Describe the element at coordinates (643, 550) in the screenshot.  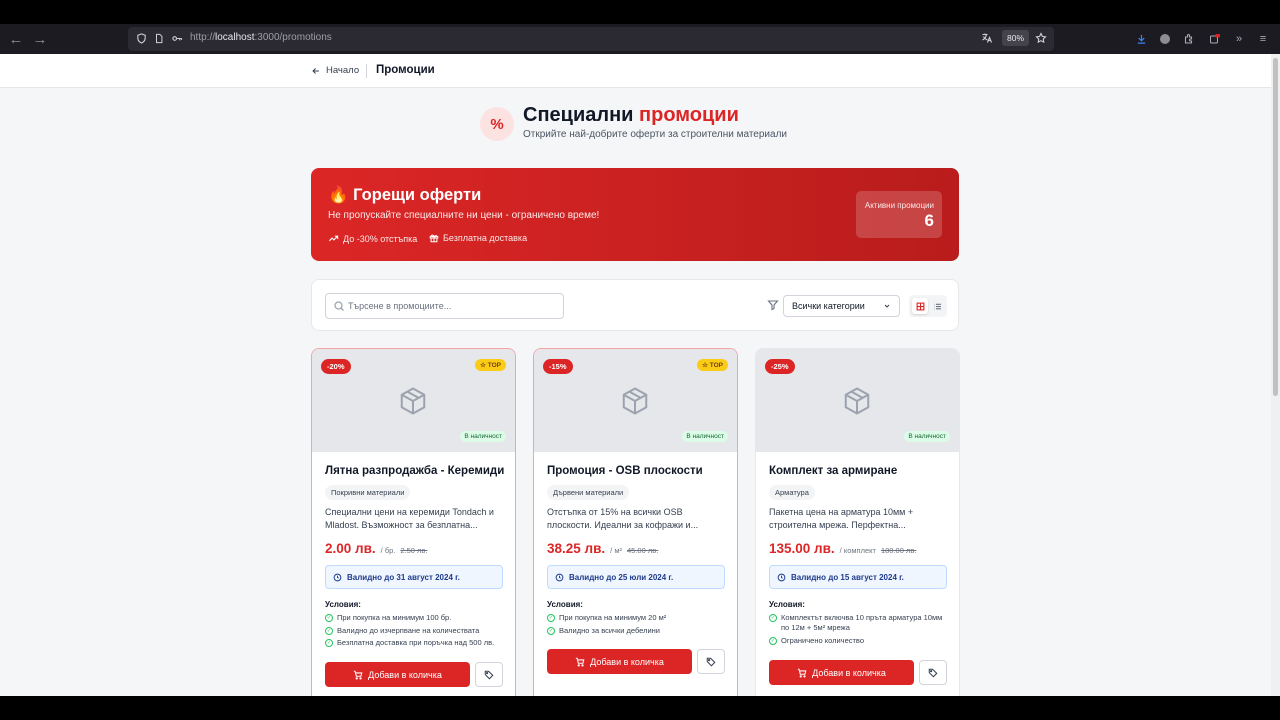
I see `old-price: 45.00 лв.` at that location.